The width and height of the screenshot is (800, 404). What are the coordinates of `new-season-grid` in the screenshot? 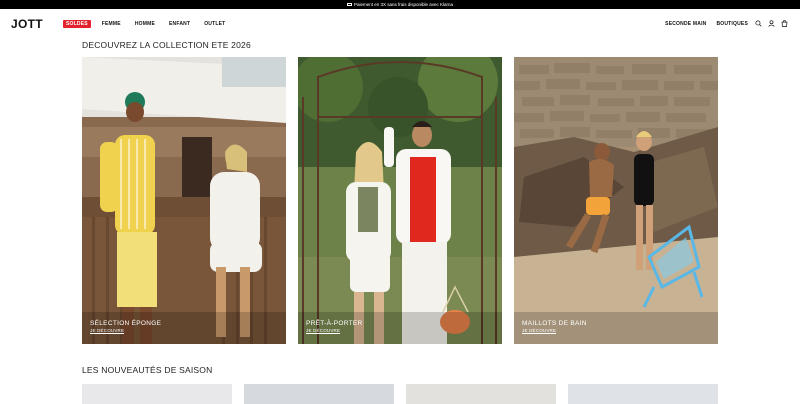 It's located at (400, 394).